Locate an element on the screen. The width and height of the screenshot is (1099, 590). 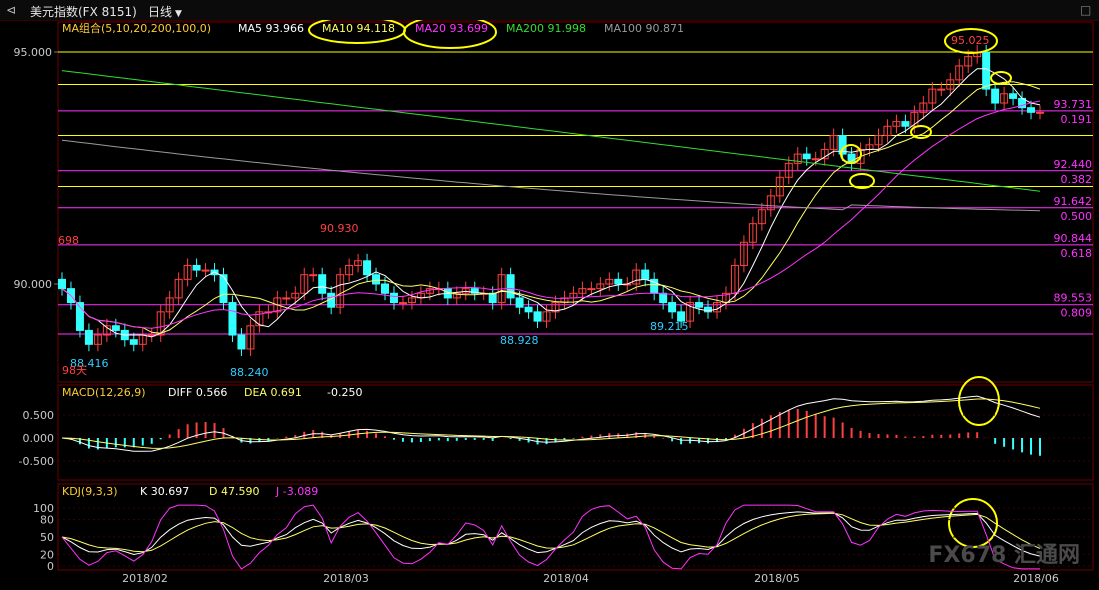
fib-ratio-label: 0.382 is located at coordinates (1077, 179).